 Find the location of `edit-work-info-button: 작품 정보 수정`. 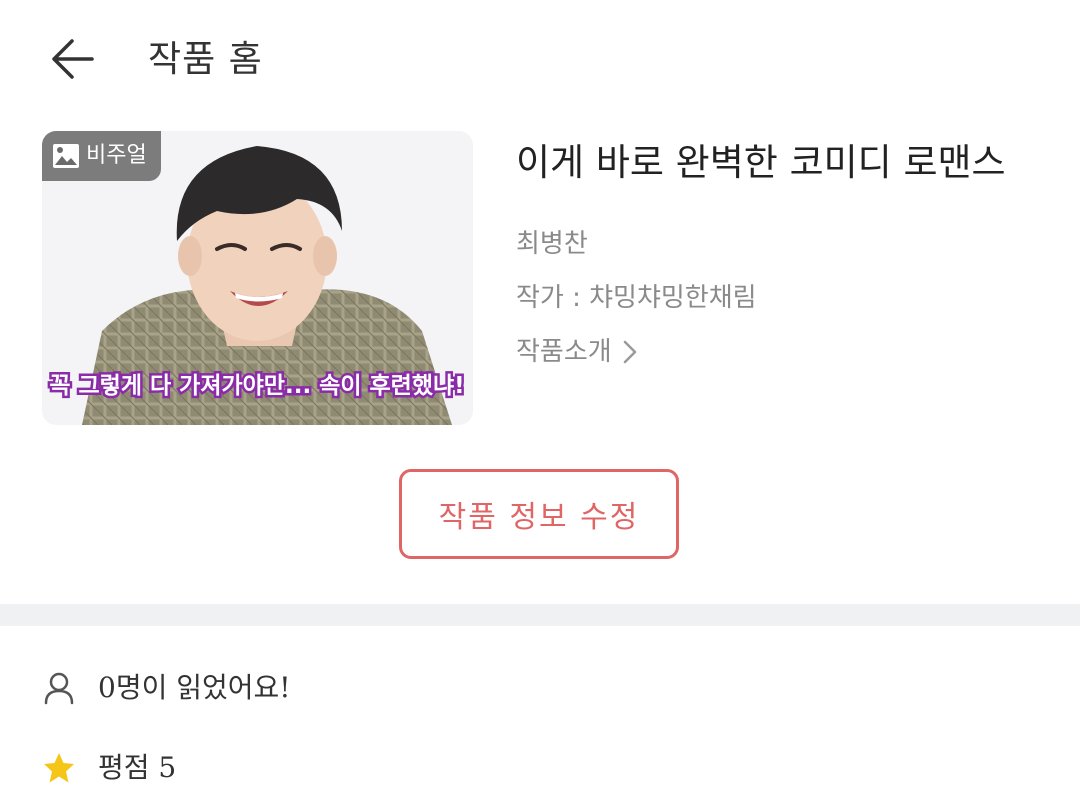

edit-work-info-button: 작품 정보 수정 is located at coordinates (539, 514).